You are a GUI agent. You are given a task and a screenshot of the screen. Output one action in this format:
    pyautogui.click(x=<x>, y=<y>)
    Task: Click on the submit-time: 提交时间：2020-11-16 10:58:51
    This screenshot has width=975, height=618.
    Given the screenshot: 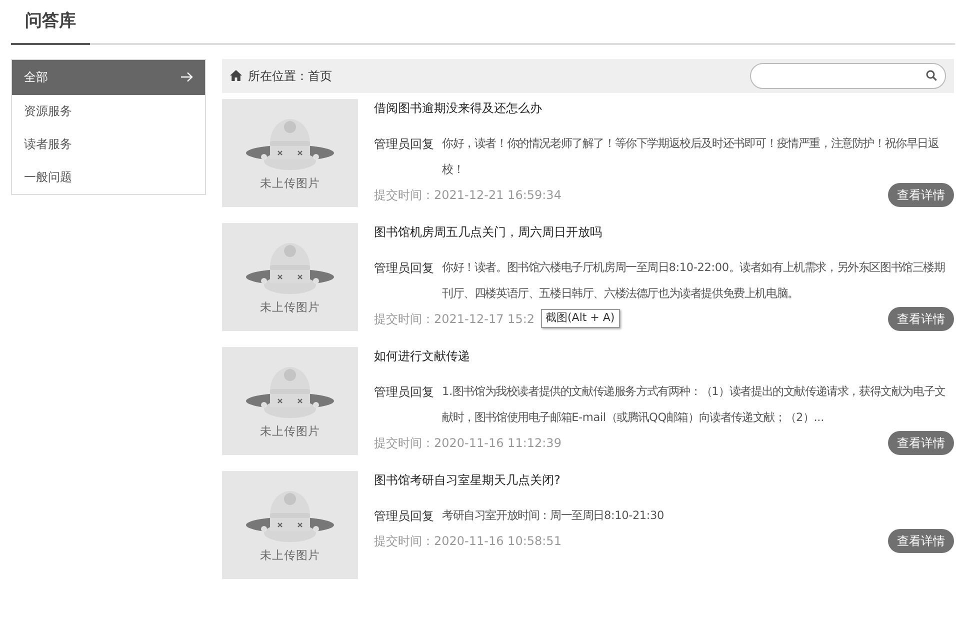 What is the action you would take?
    pyautogui.click(x=468, y=541)
    